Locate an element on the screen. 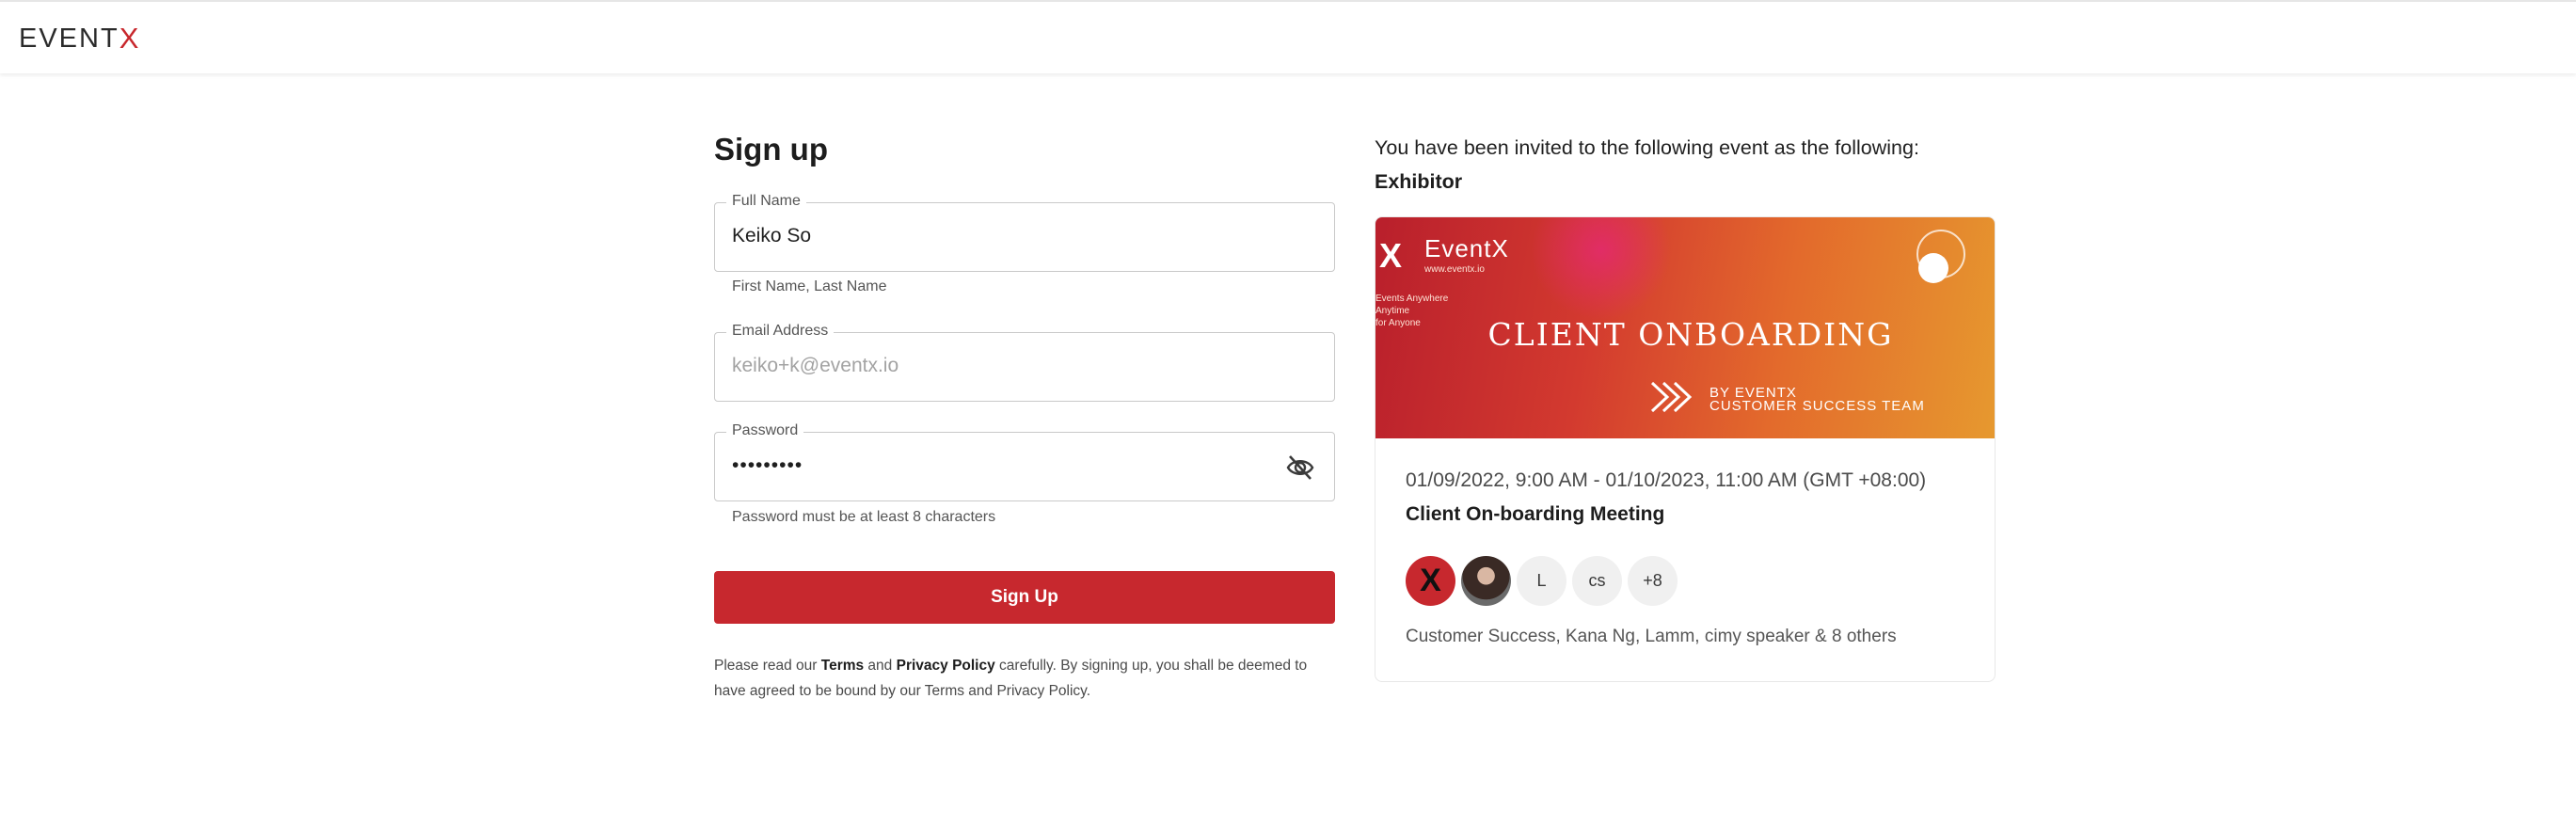 Image resolution: width=2576 pixels, height=826 pixels. privacy-policy-link: Privacy Policy is located at coordinates (946, 666).